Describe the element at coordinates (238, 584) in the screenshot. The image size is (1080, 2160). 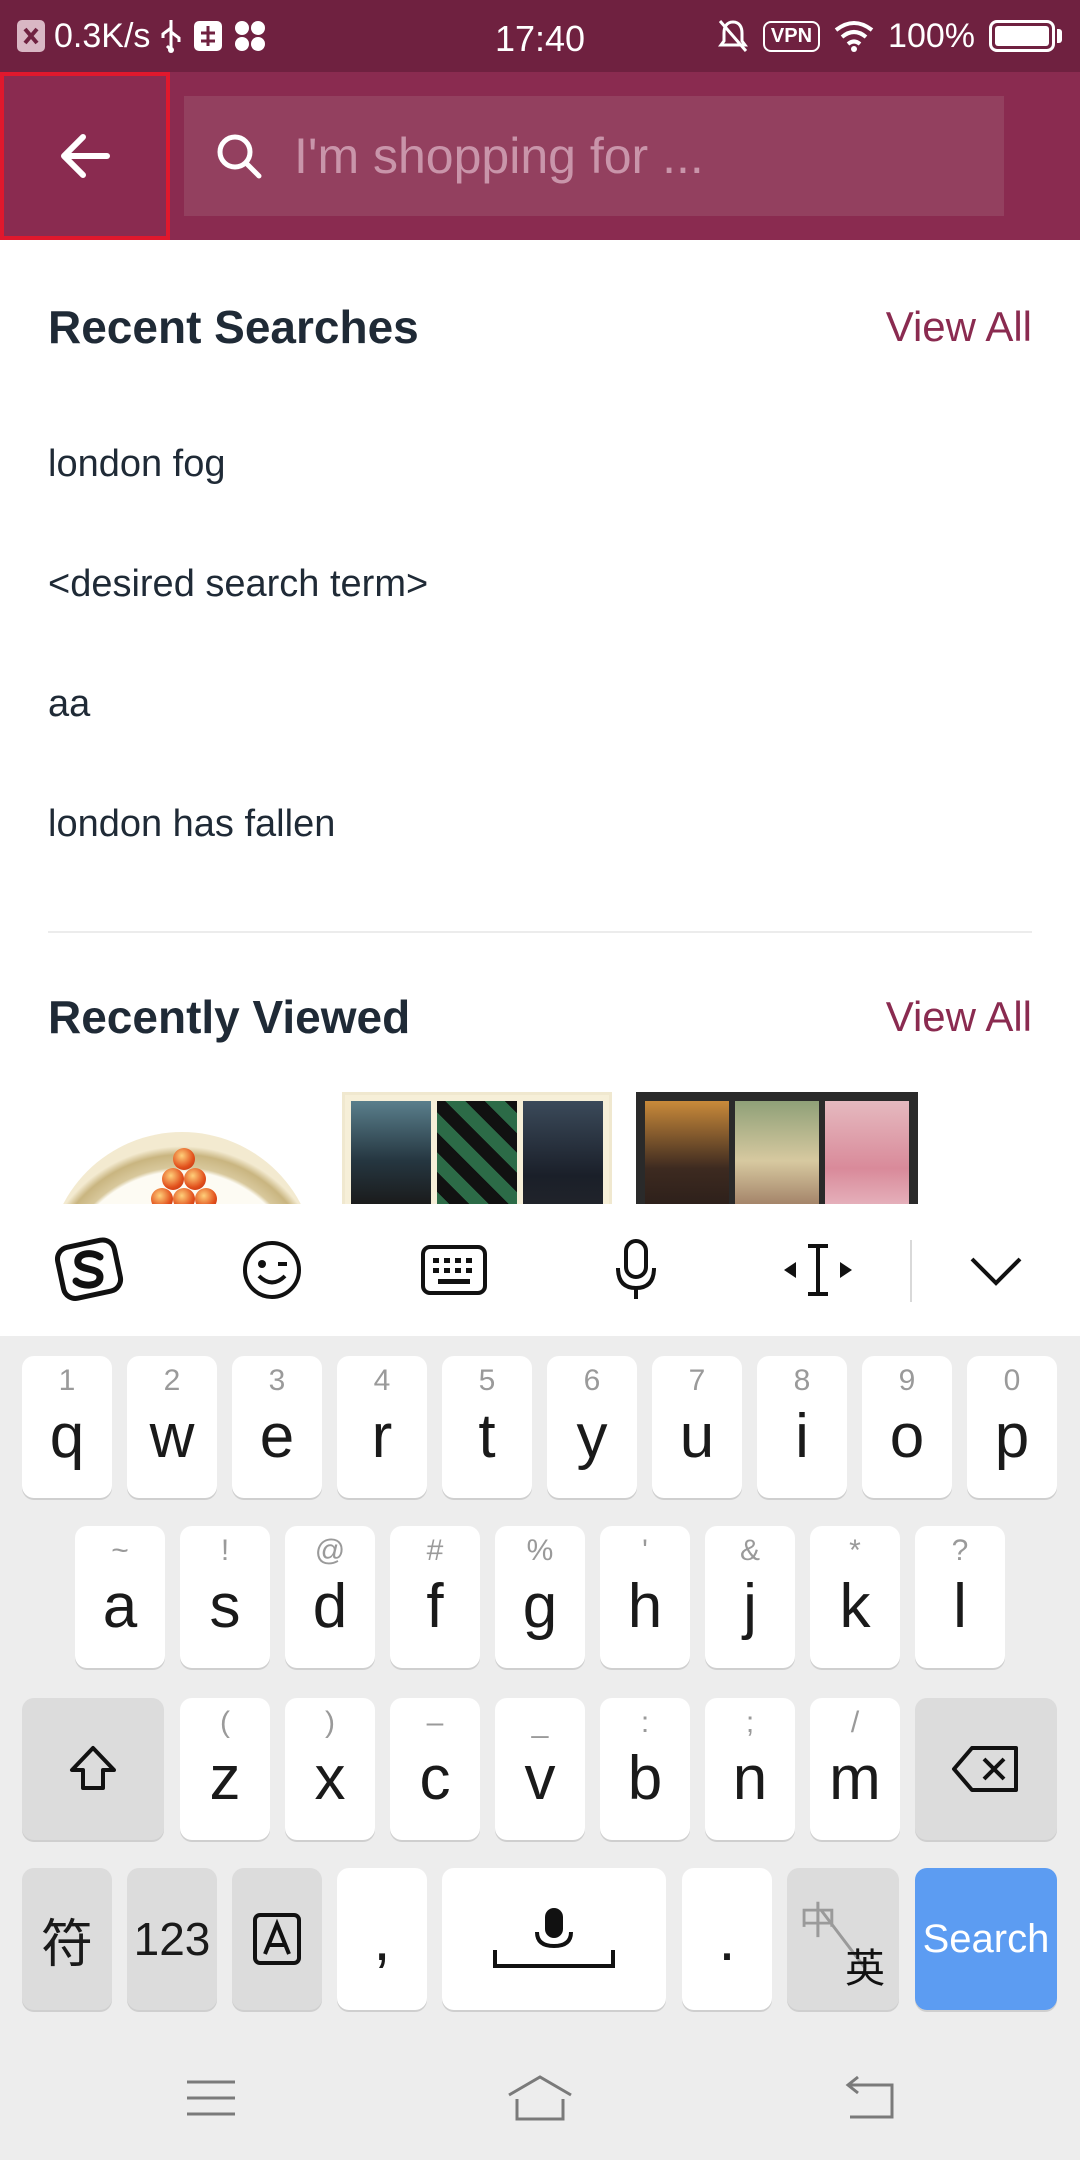
I see `recent-search-item: <desired search term>` at that location.